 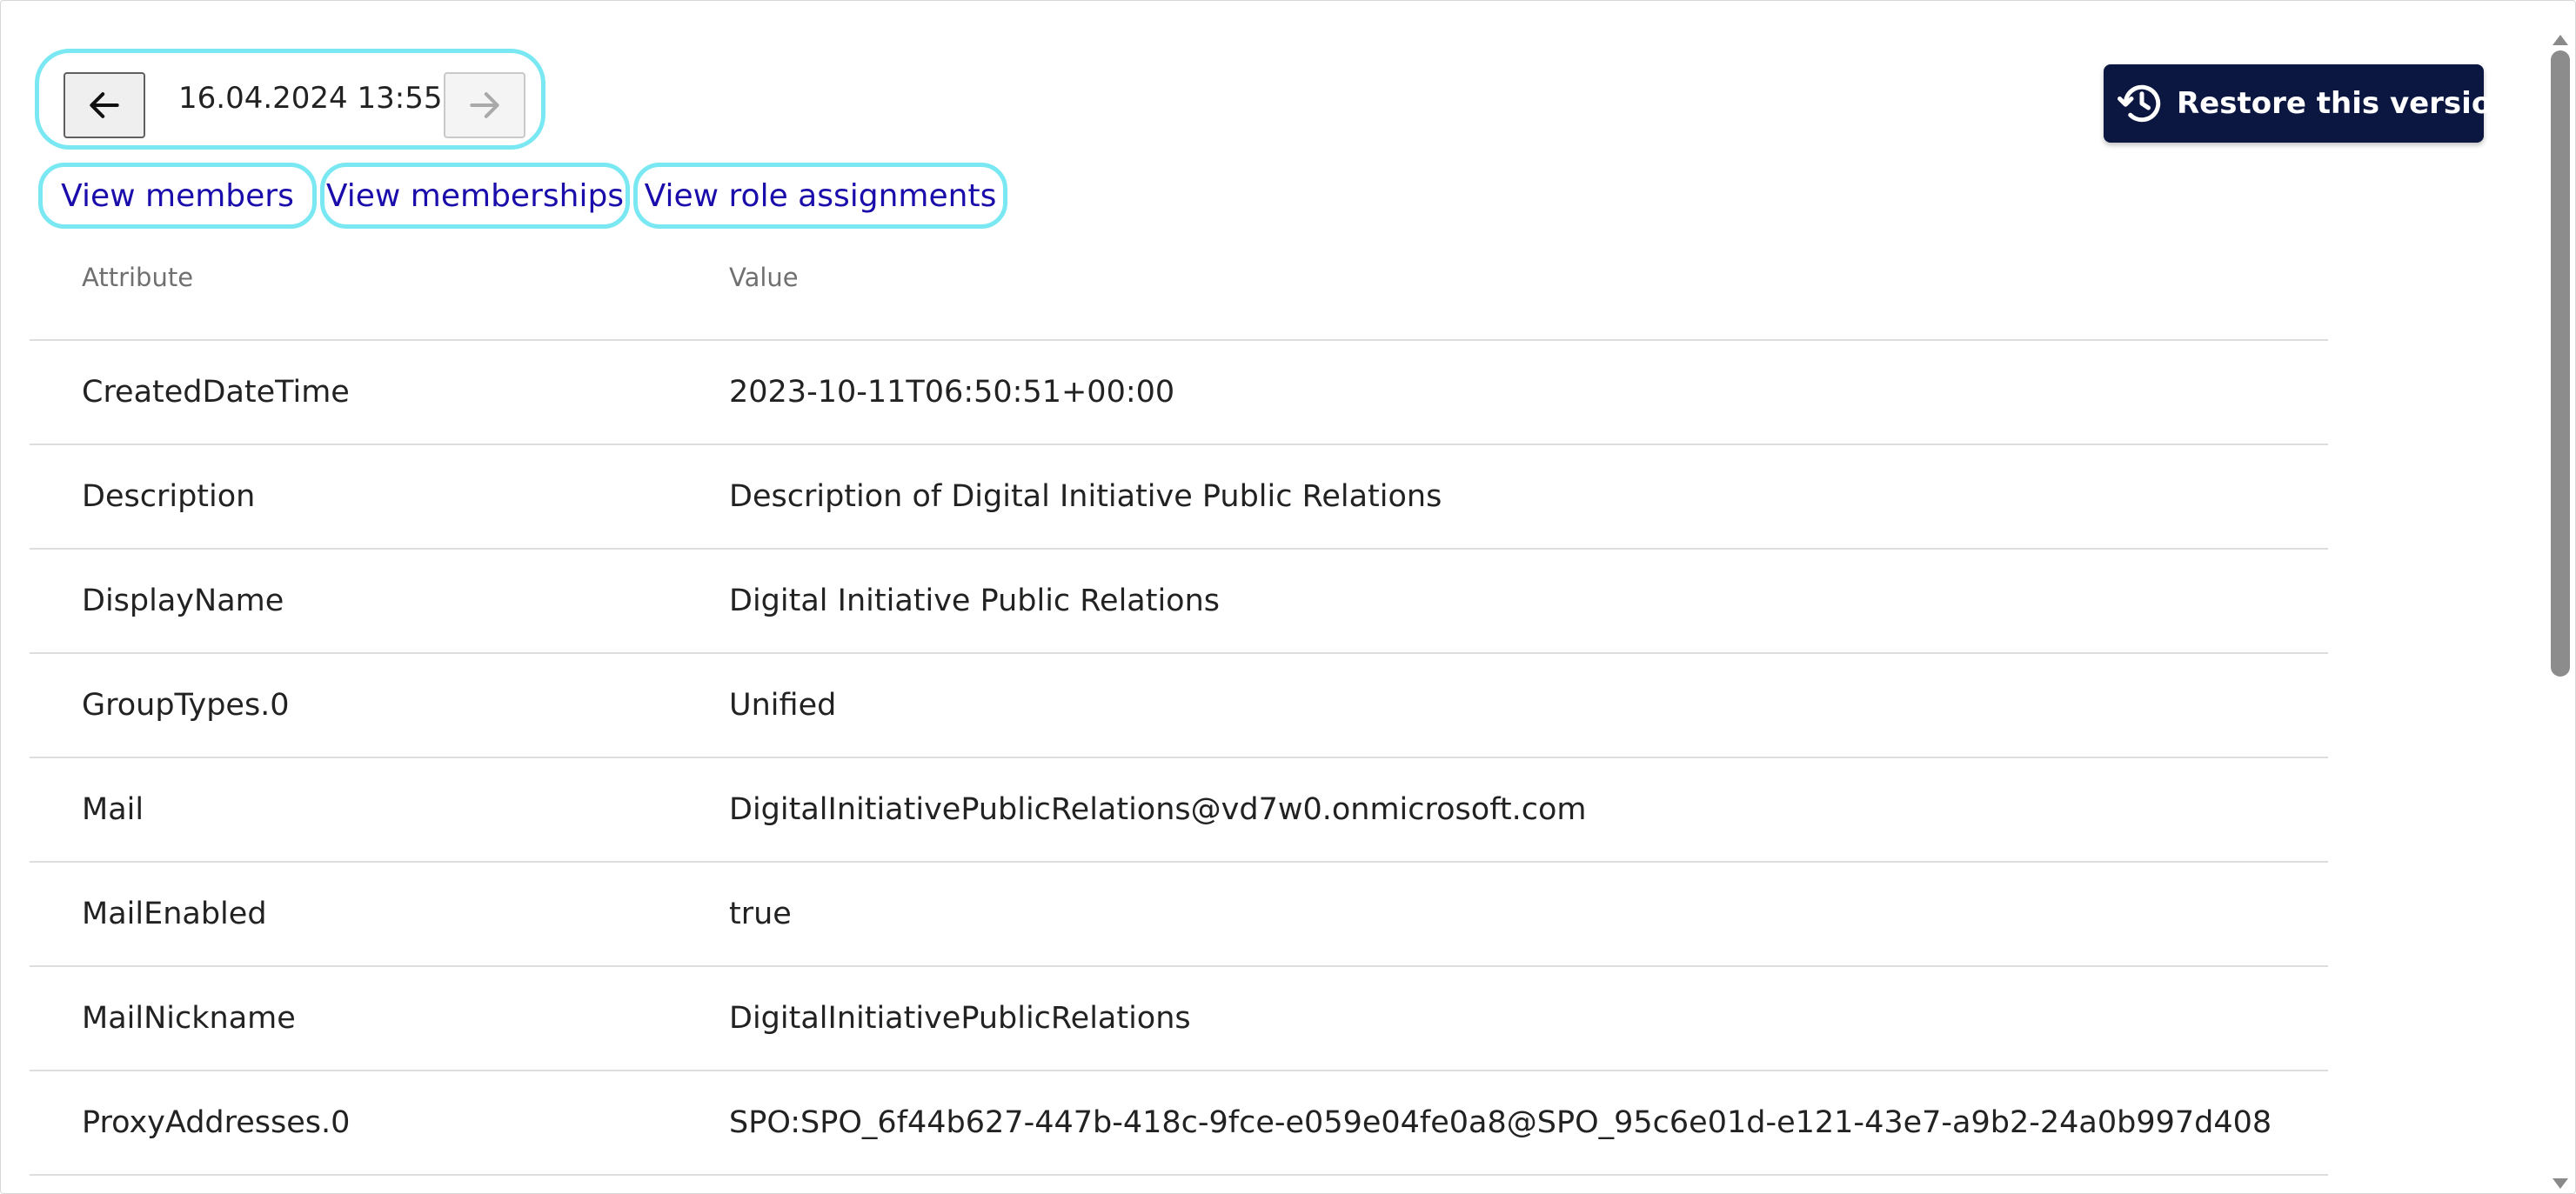 What do you see at coordinates (113, 809) in the screenshot?
I see `attribute-cell: Mail` at bounding box center [113, 809].